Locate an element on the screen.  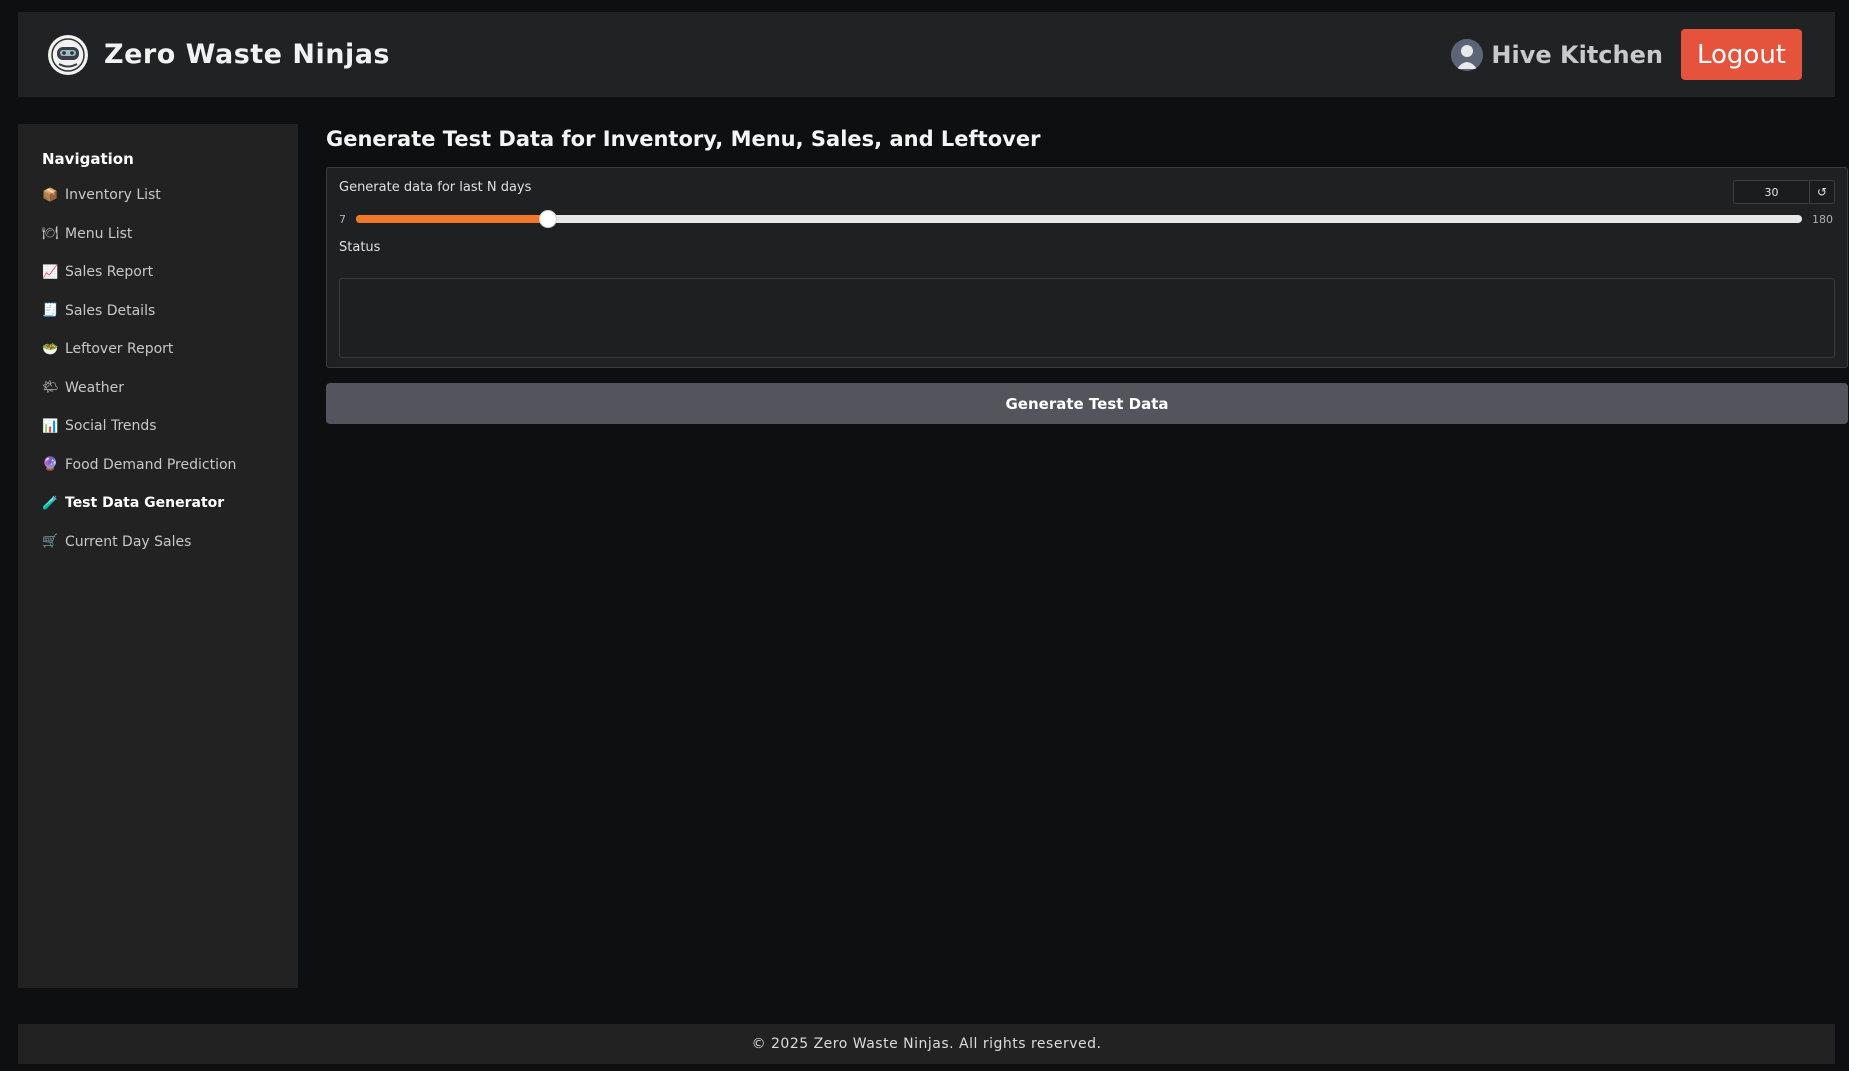
sidebar-item-weather: 🌤 Weather is located at coordinates (158, 388).